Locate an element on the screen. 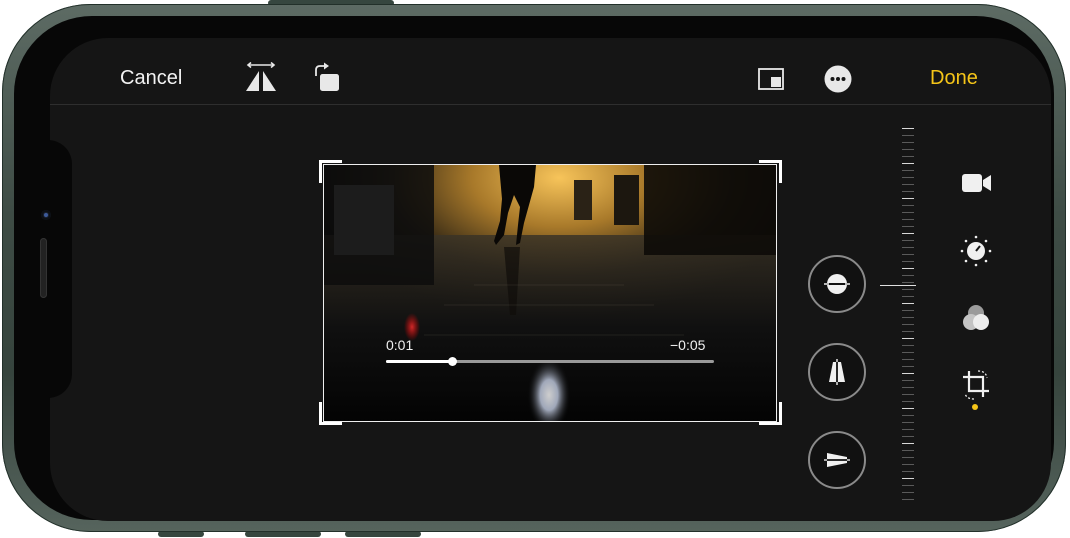 Image resolution: width=1070 pixels, height=538 pixels. vertical-perspective-button is located at coordinates (837, 372).